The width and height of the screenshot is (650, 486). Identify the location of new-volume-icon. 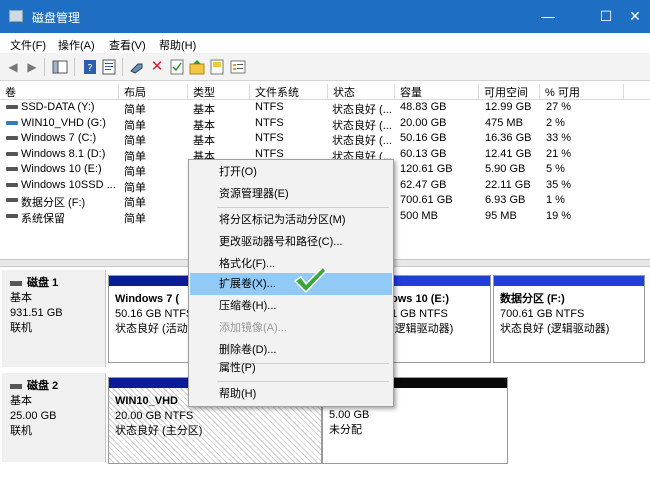
(217, 67).